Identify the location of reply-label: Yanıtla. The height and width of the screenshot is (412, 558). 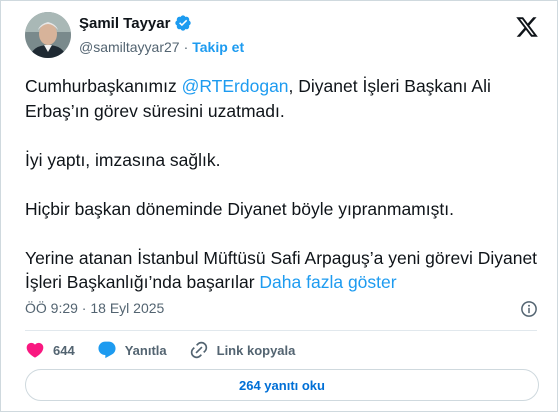
(145, 350).